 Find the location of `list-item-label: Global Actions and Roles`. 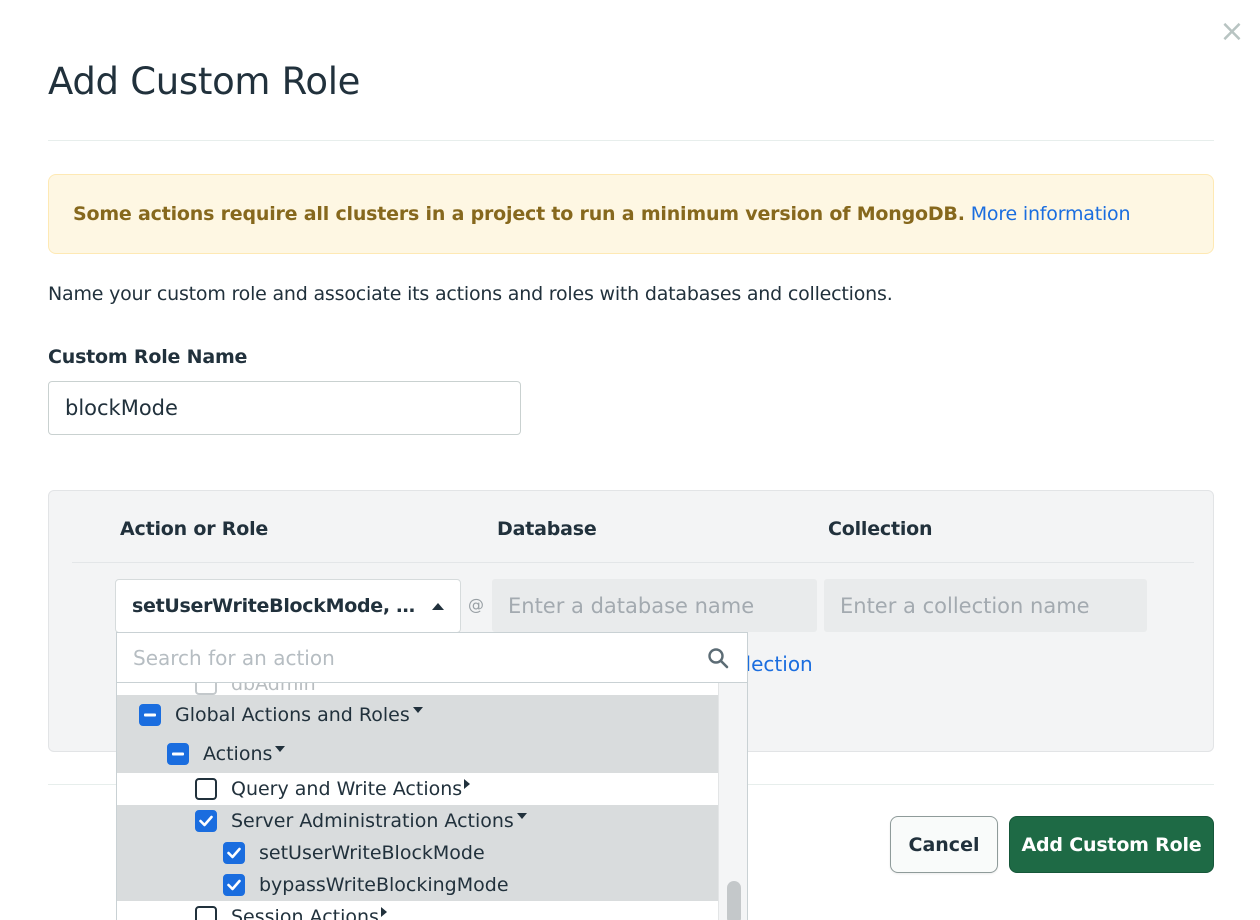

list-item-label: Global Actions and Roles is located at coordinates (292, 714).